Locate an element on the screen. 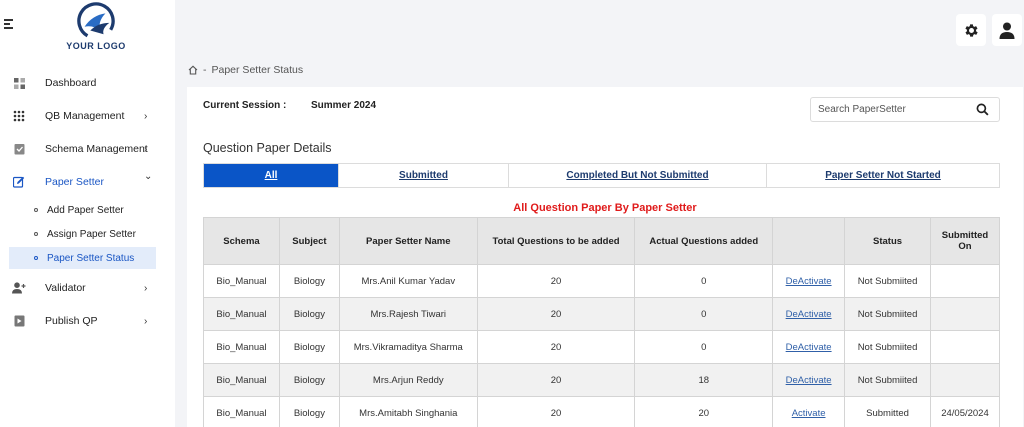 This screenshot has height=427, width=1024. search-icon is located at coordinates (982, 109).